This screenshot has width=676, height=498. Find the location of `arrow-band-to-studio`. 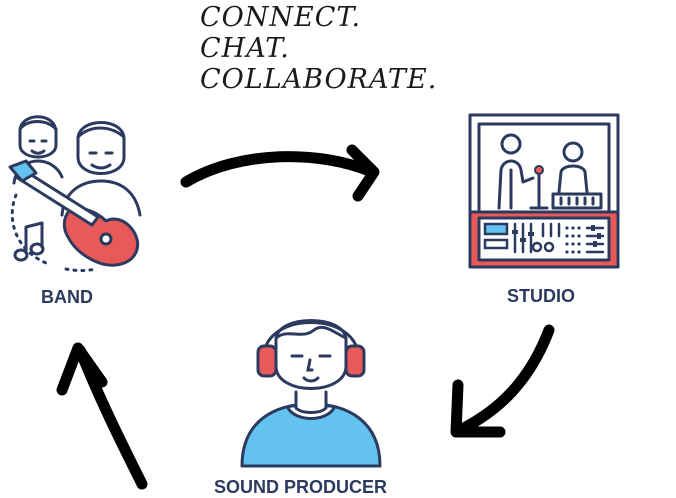

arrow-band-to-studio is located at coordinates (279, 169).